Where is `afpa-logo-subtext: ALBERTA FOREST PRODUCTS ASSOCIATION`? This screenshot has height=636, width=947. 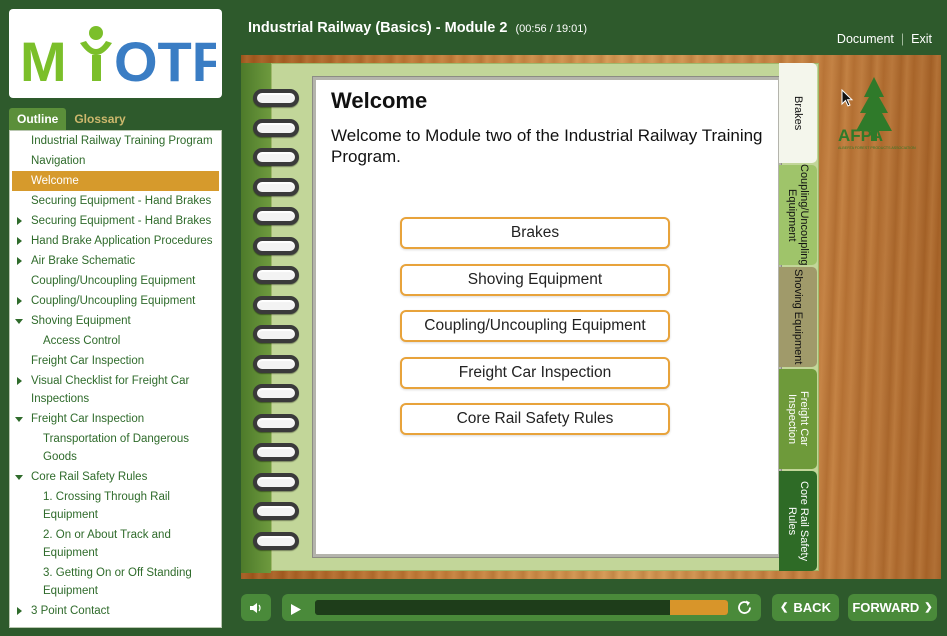 afpa-logo-subtext: ALBERTA FOREST PRODUCTS ASSOCIATION is located at coordinates (877, 148).